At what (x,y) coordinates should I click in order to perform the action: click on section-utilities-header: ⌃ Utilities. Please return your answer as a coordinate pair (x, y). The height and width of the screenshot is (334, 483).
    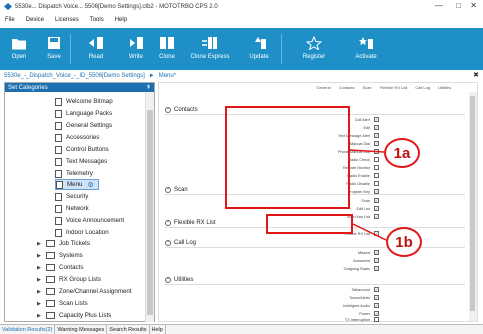
    Looking at the image, I should click on (179, 279).